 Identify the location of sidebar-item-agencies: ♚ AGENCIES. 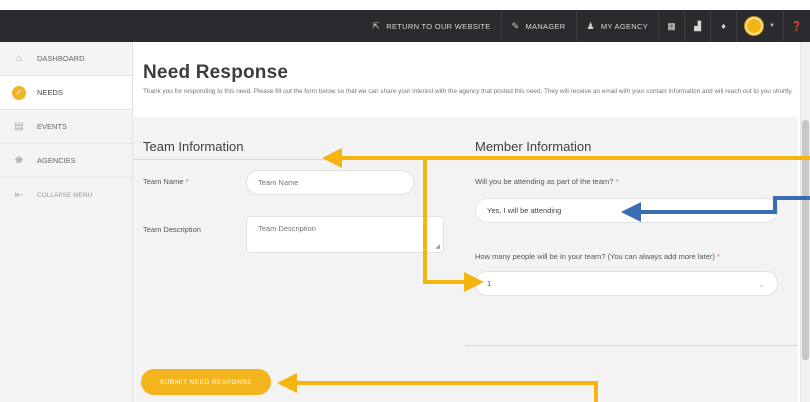
(66, 161).